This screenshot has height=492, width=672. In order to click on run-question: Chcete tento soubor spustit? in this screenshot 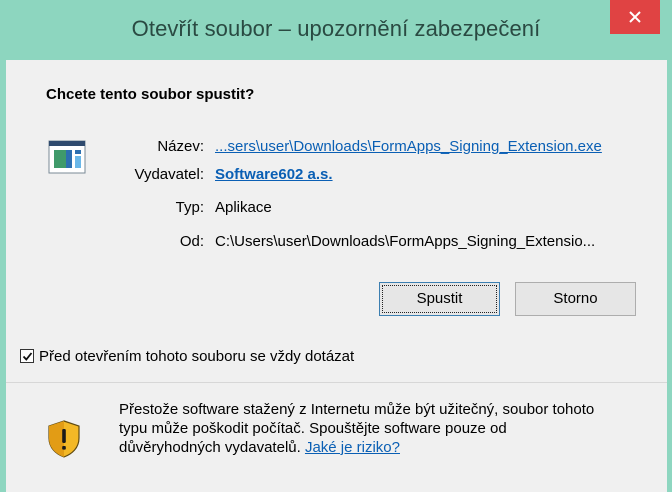, I will do `click(150, 94)`.